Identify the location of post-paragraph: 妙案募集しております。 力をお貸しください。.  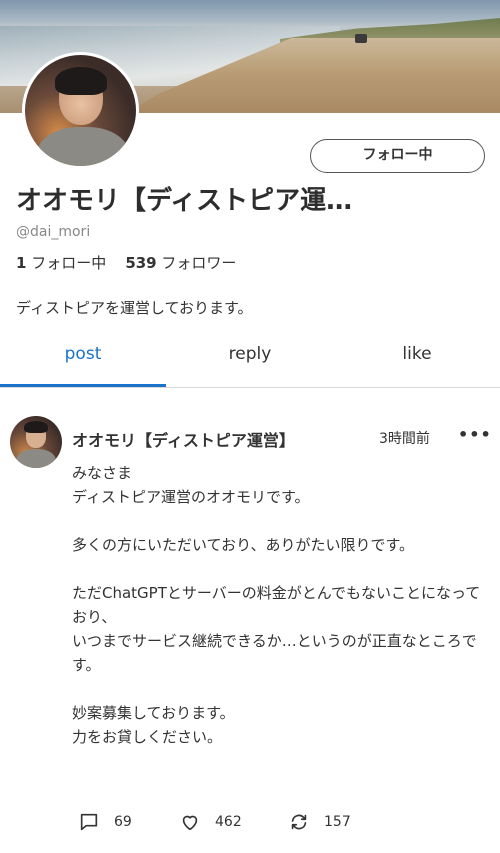
(153, 725).